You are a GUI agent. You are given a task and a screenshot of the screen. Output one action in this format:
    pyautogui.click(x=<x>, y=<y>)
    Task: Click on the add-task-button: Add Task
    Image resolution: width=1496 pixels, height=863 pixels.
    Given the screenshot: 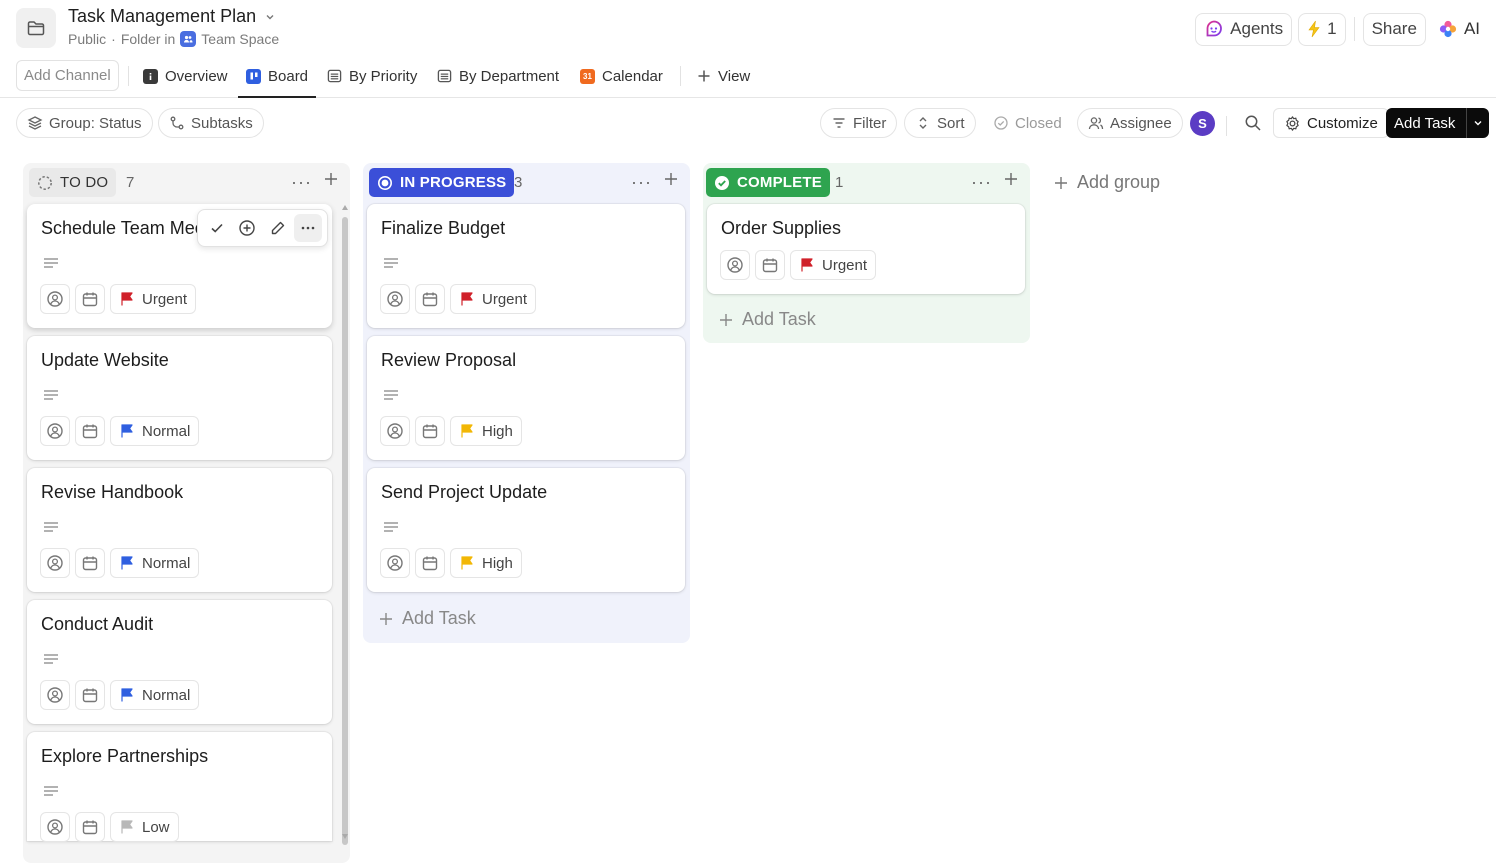 What is the action you would take?
    pyautogui.click(x=1437, y=123)
    